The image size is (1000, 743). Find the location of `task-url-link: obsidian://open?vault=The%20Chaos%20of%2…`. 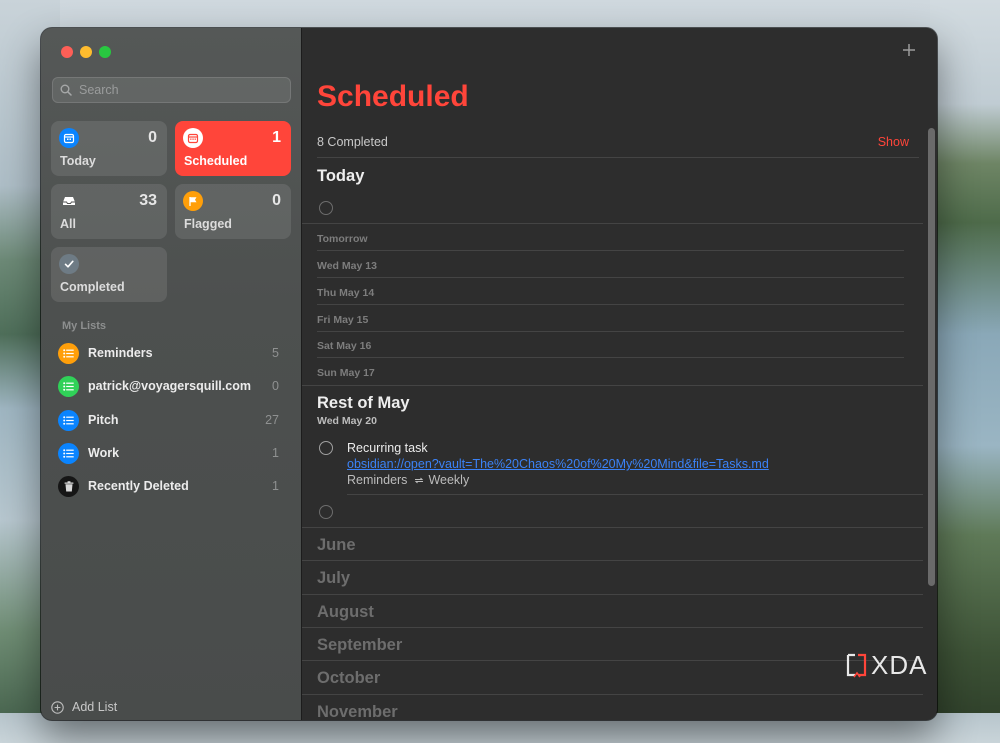

task-url-link: obsidian://open?vault=The%20Chaos%20of%2… is located at coordinates (558, 464).